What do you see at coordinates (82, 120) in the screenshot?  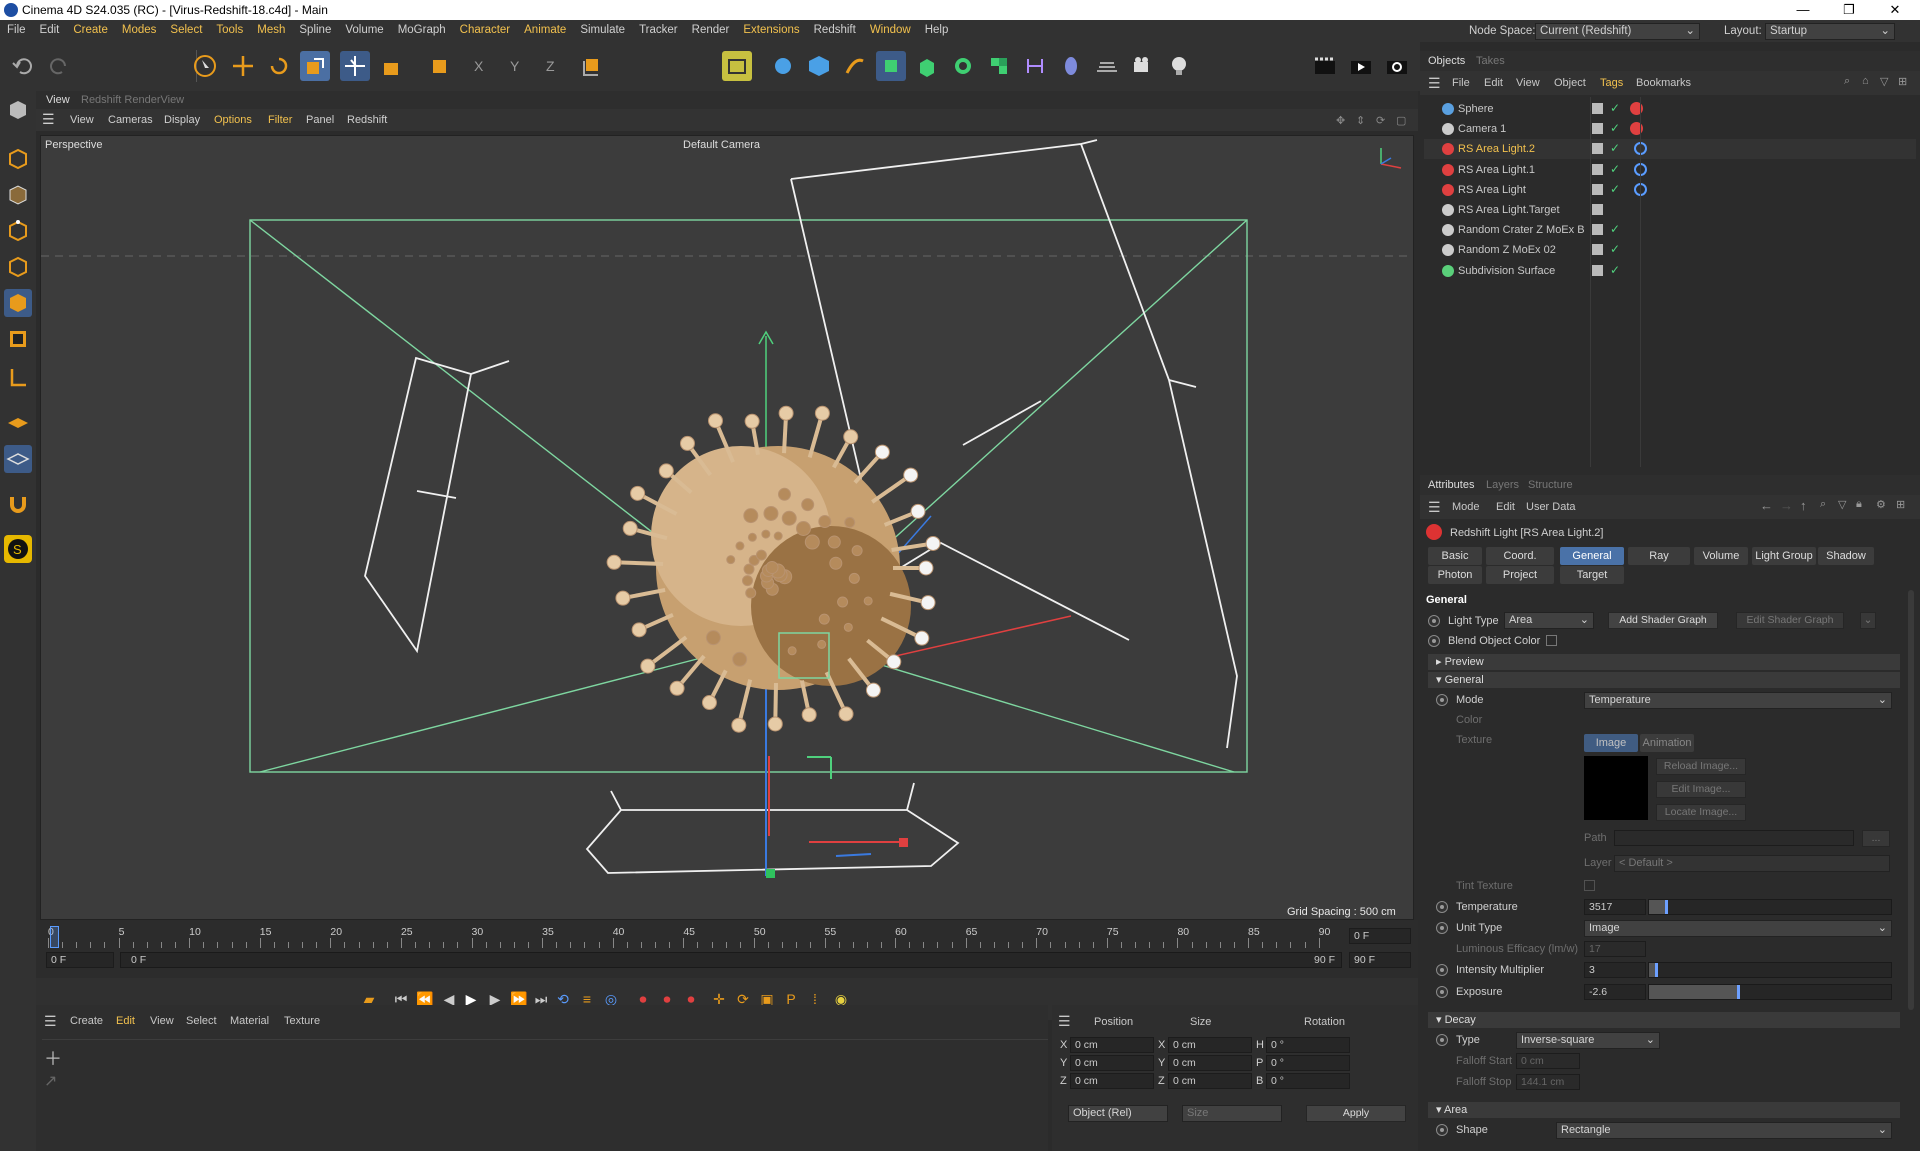 I see `viewport-menu-view: View` at bounding box center [82, 120].